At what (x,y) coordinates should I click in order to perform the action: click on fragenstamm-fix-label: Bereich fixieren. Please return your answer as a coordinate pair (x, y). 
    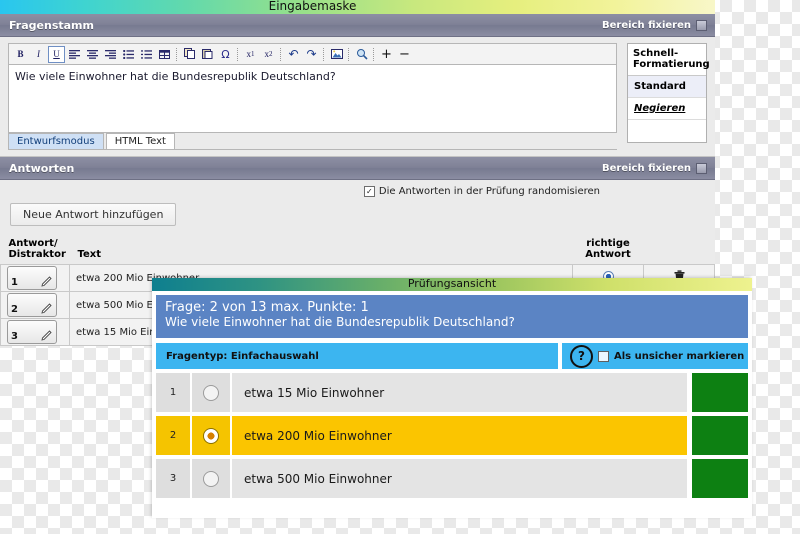
    Looking at the image, I should click on (646, 25).